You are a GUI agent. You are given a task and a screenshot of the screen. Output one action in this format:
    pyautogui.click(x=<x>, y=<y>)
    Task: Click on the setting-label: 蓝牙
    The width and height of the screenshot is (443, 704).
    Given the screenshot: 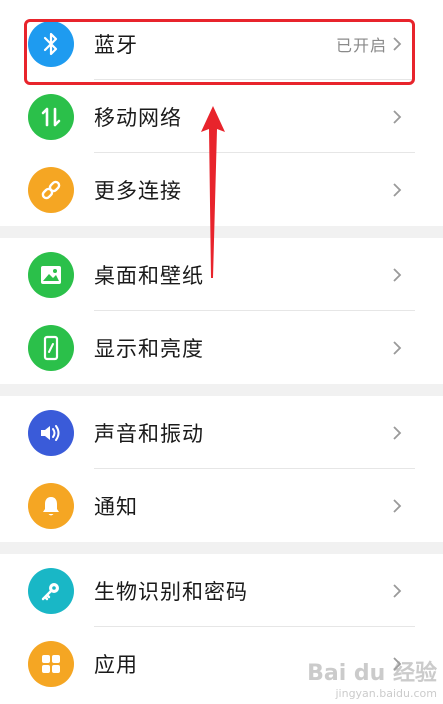 What is the action you would take?
    pyautogui.click(x=116, y=44)
    